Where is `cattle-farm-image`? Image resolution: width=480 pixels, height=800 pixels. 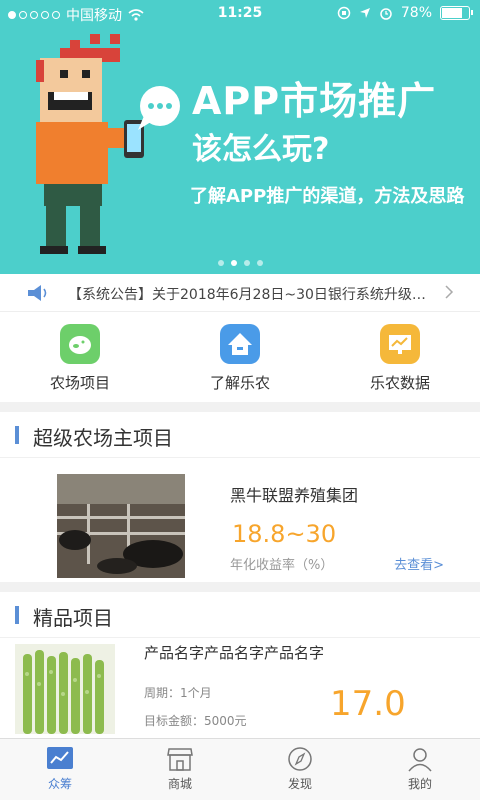
cattle-farm-image is located at coordinates (121, 526).